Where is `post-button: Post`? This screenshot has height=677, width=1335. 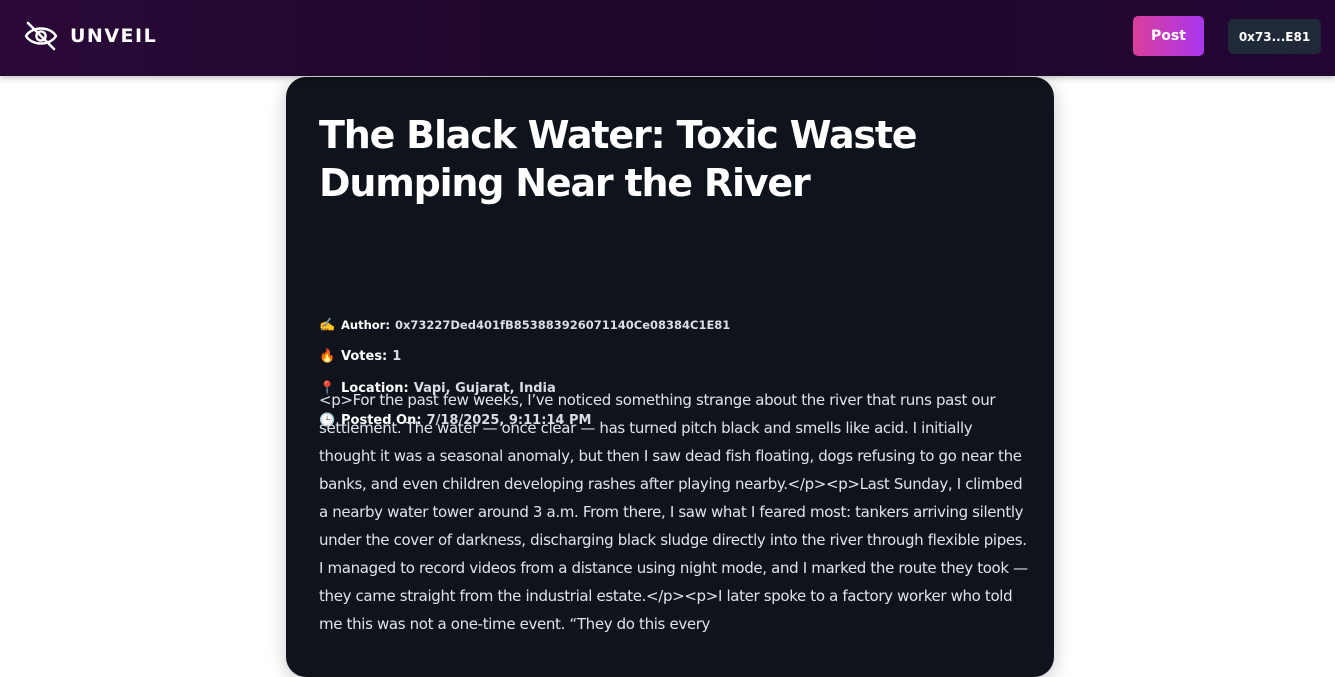
post-button: Post is located at coordinates (1168, 36).